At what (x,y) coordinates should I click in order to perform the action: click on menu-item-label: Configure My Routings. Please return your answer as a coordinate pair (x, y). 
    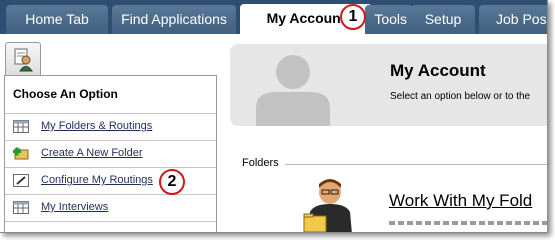
    Looking at the image, I should click on (97, 180).